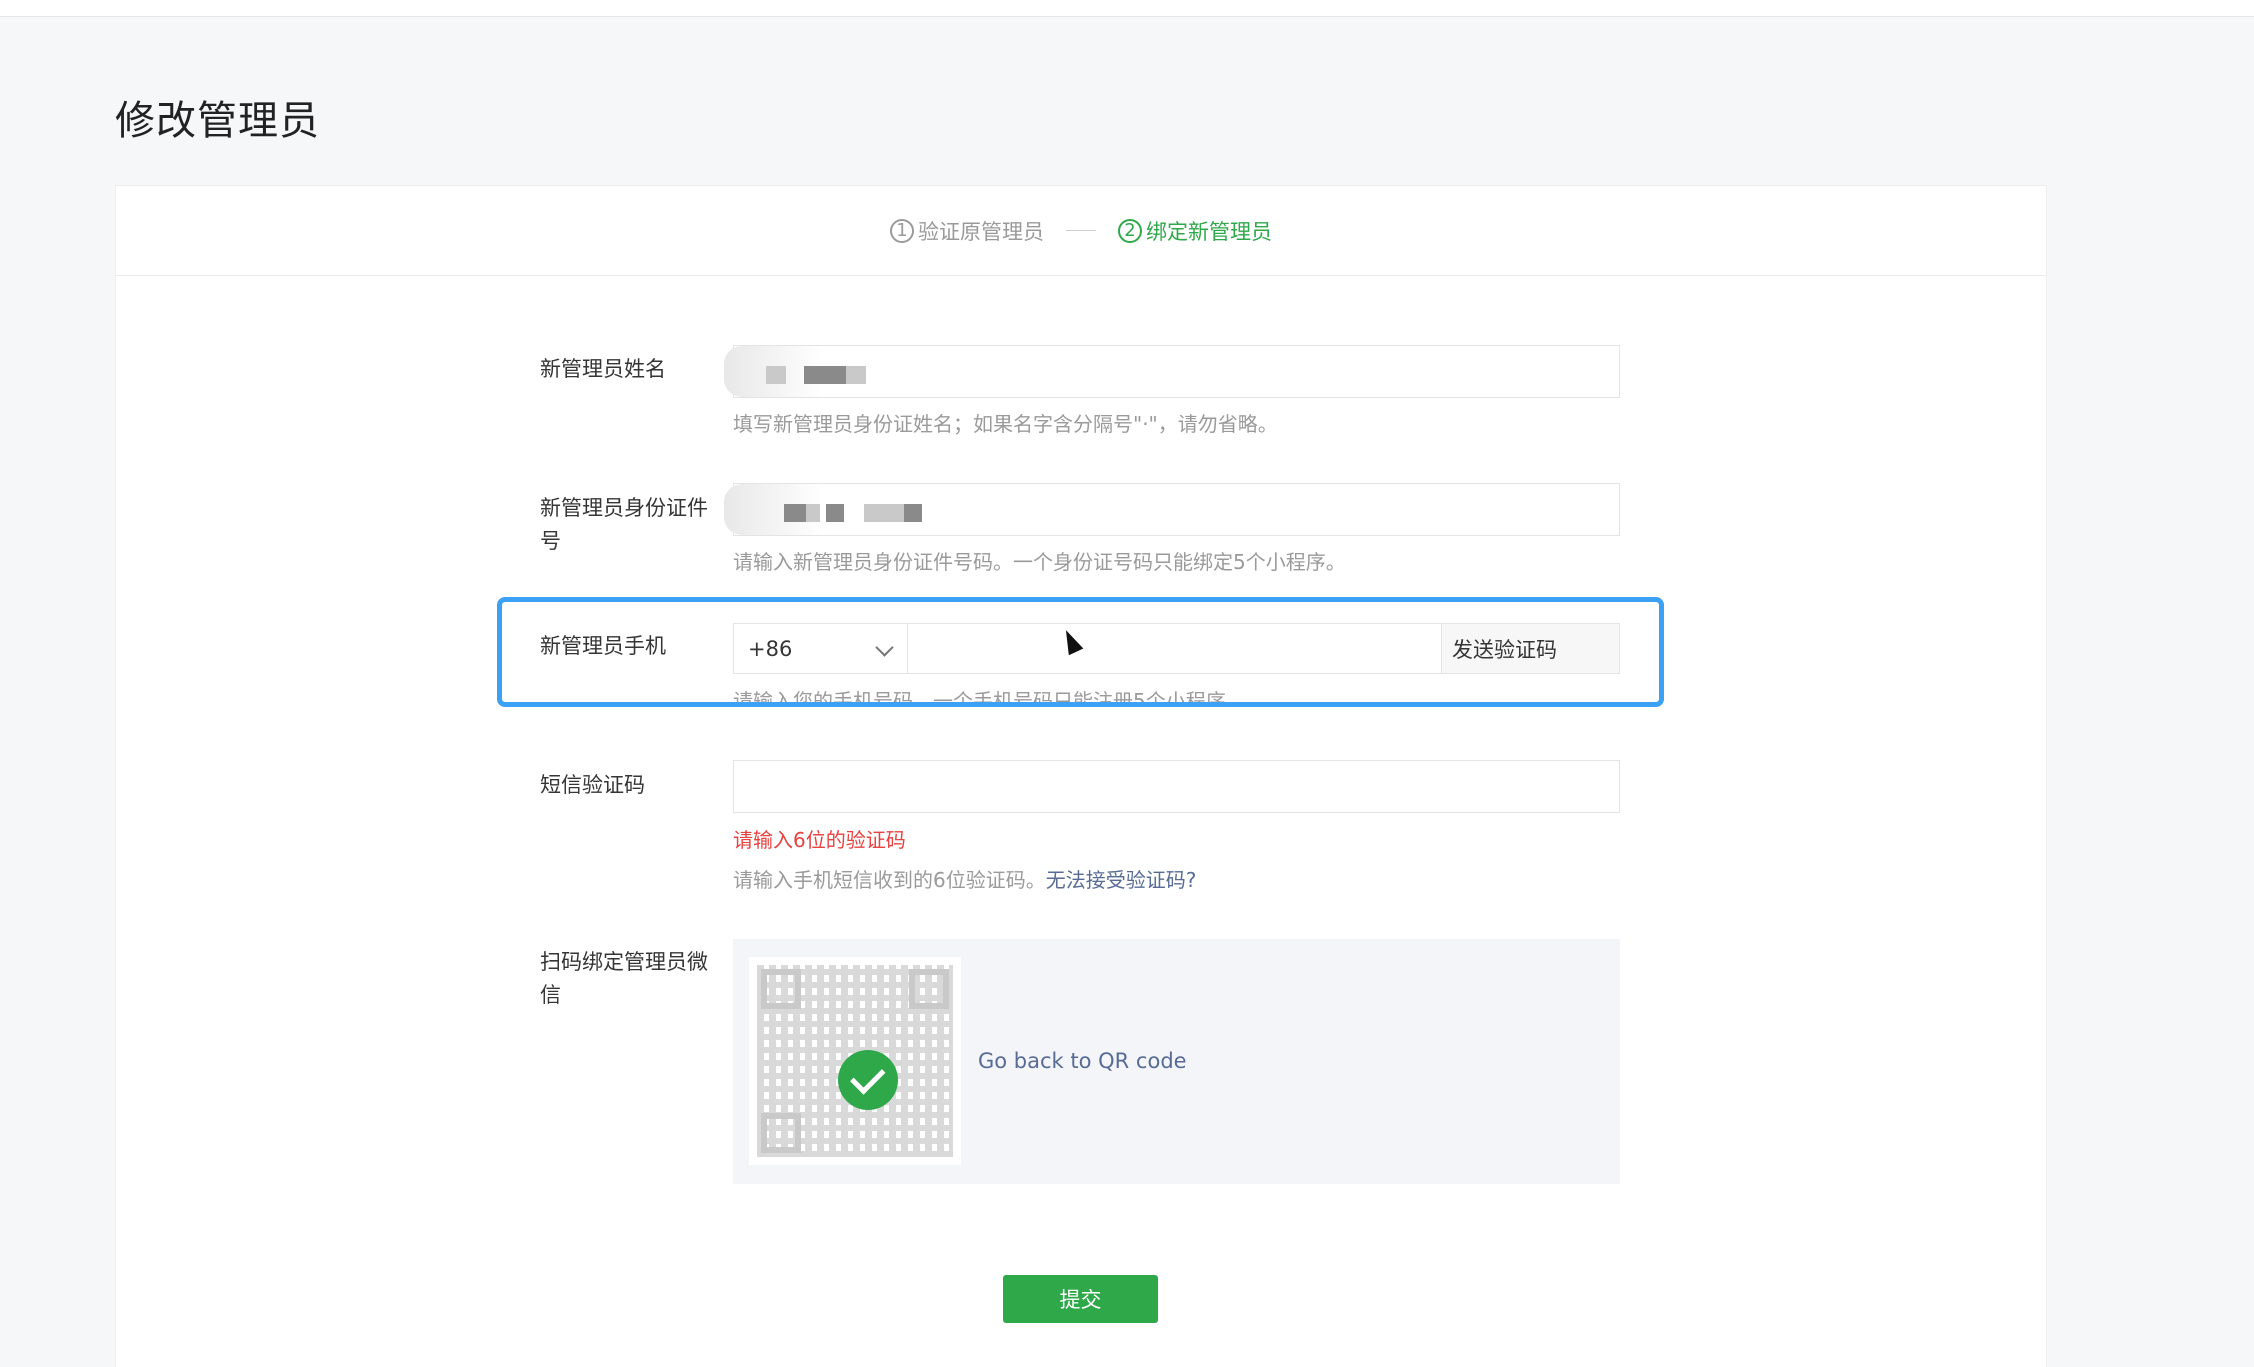 Image resolution: width=2254 pixels, height=1367 pixels. Describe the element at coordinates (889, 880) in the screenshot. I see `sms-code-hint-text: 请输入手机短信收到的6位验证码。` at that location.